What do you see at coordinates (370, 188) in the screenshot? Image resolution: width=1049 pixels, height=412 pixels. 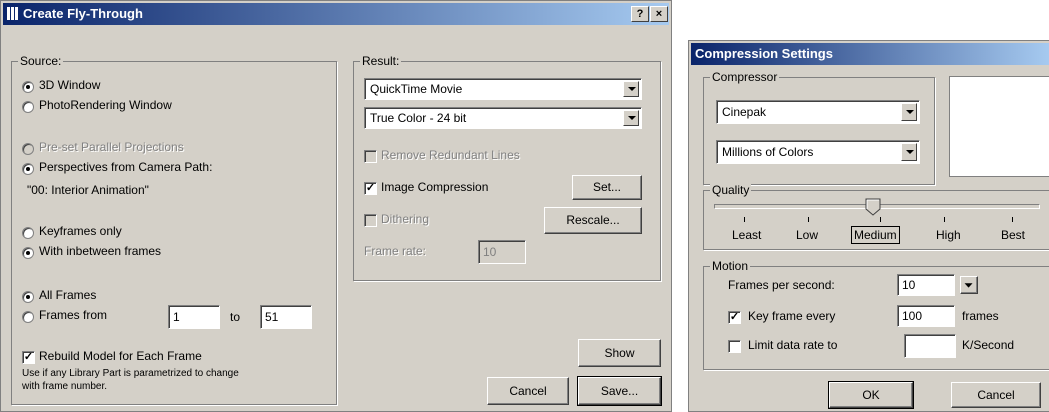 I see `checkbox-image-compression: ✓` at bounding box center [370, 188].